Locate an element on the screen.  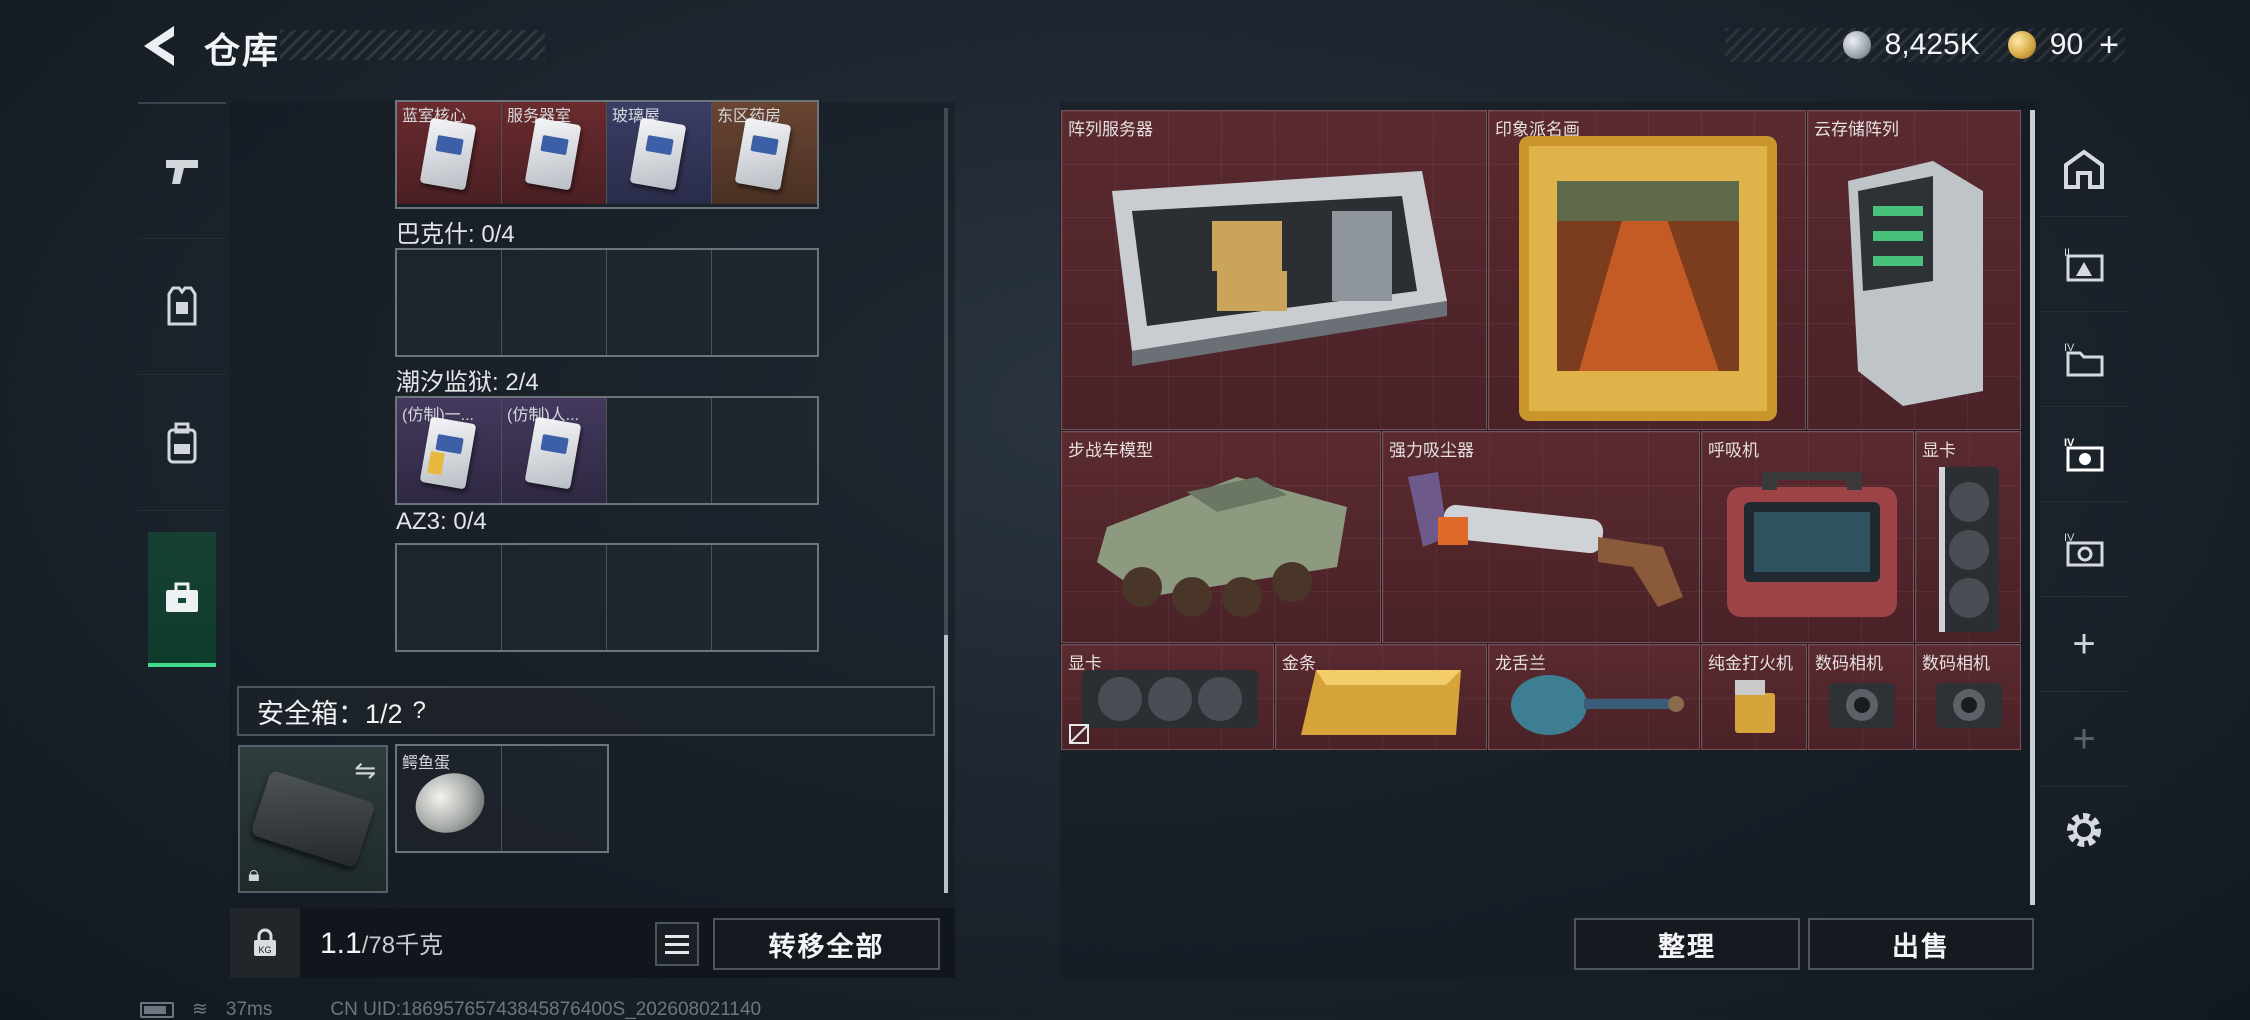
gold-coin-icon is located at coordinates (2021, 45).